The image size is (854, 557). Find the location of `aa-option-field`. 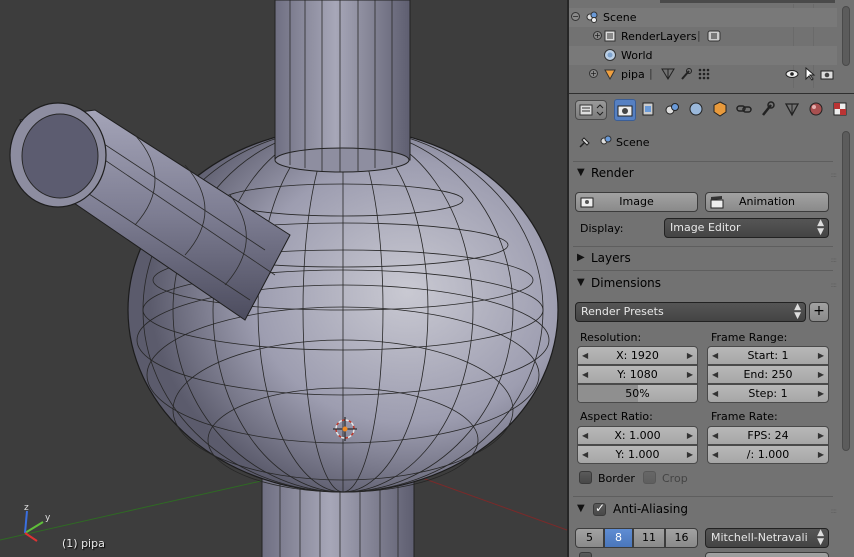

aa-option-field is located at coordinates (767, 554).